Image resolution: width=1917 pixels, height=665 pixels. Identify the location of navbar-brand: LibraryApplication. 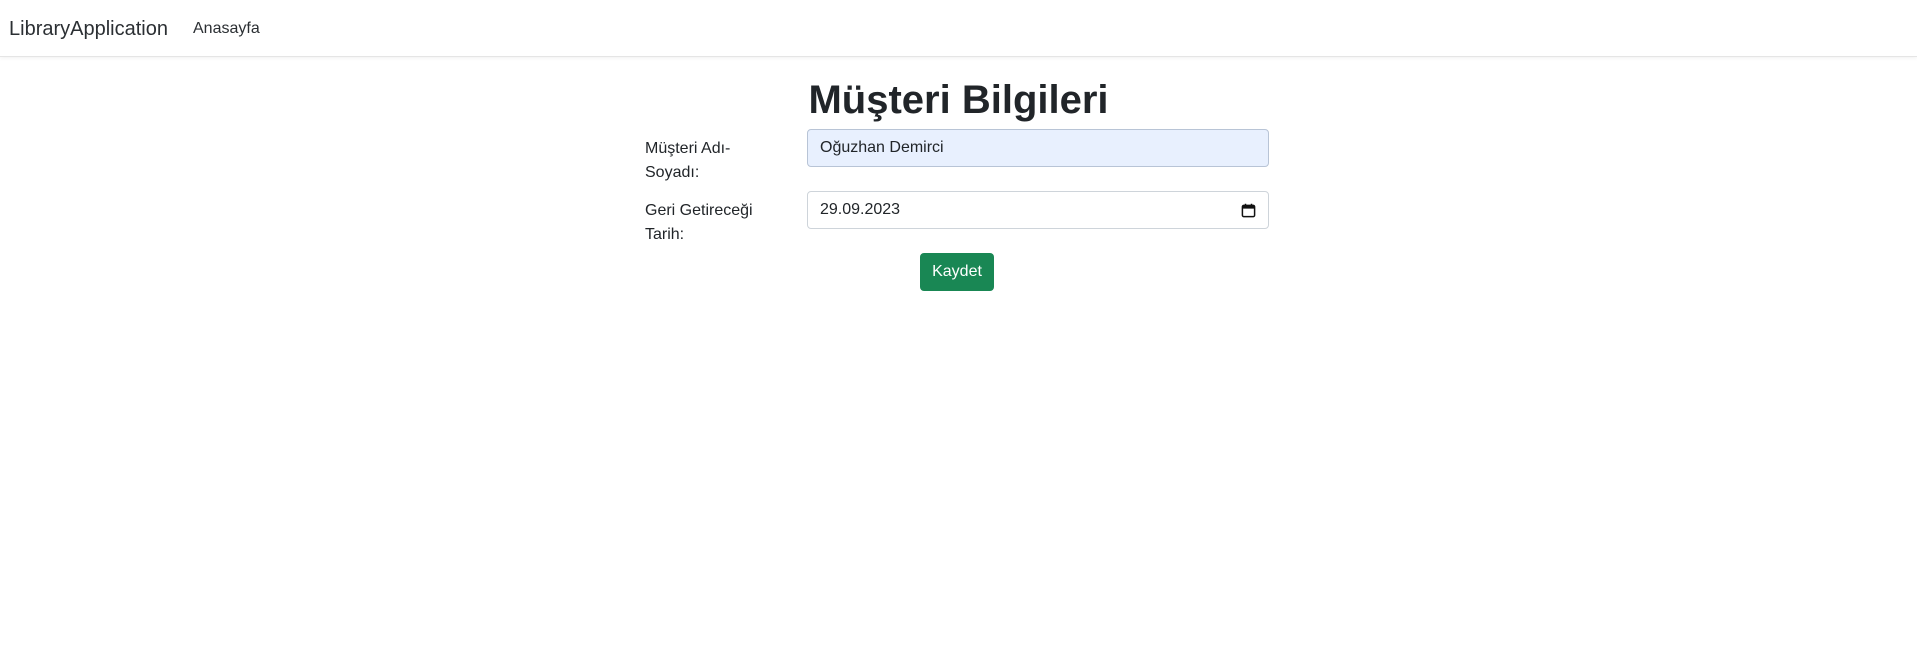
(88, 29).